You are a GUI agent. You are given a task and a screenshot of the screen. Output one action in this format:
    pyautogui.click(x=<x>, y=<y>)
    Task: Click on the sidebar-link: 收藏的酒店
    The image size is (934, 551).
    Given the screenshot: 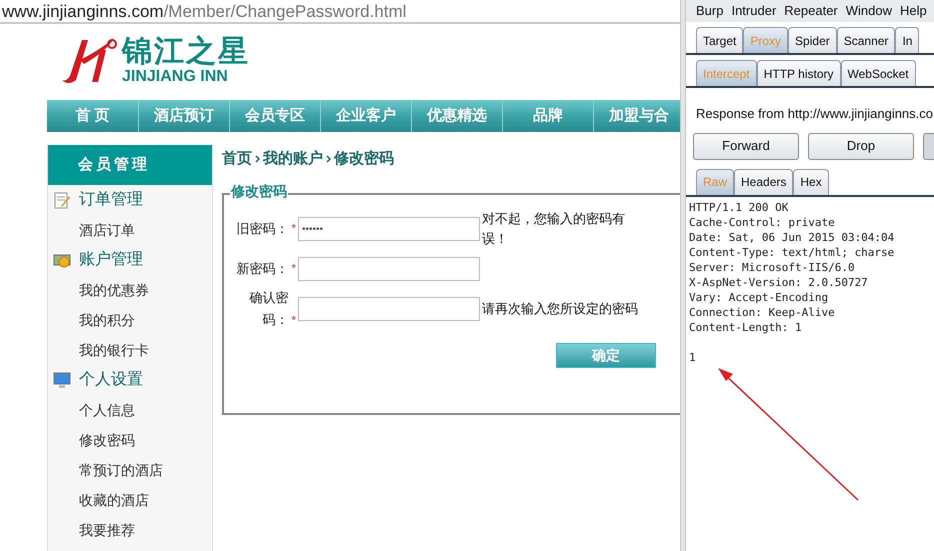 What is the action you would take?
    pyautogui.click(x=114, y=500)
    